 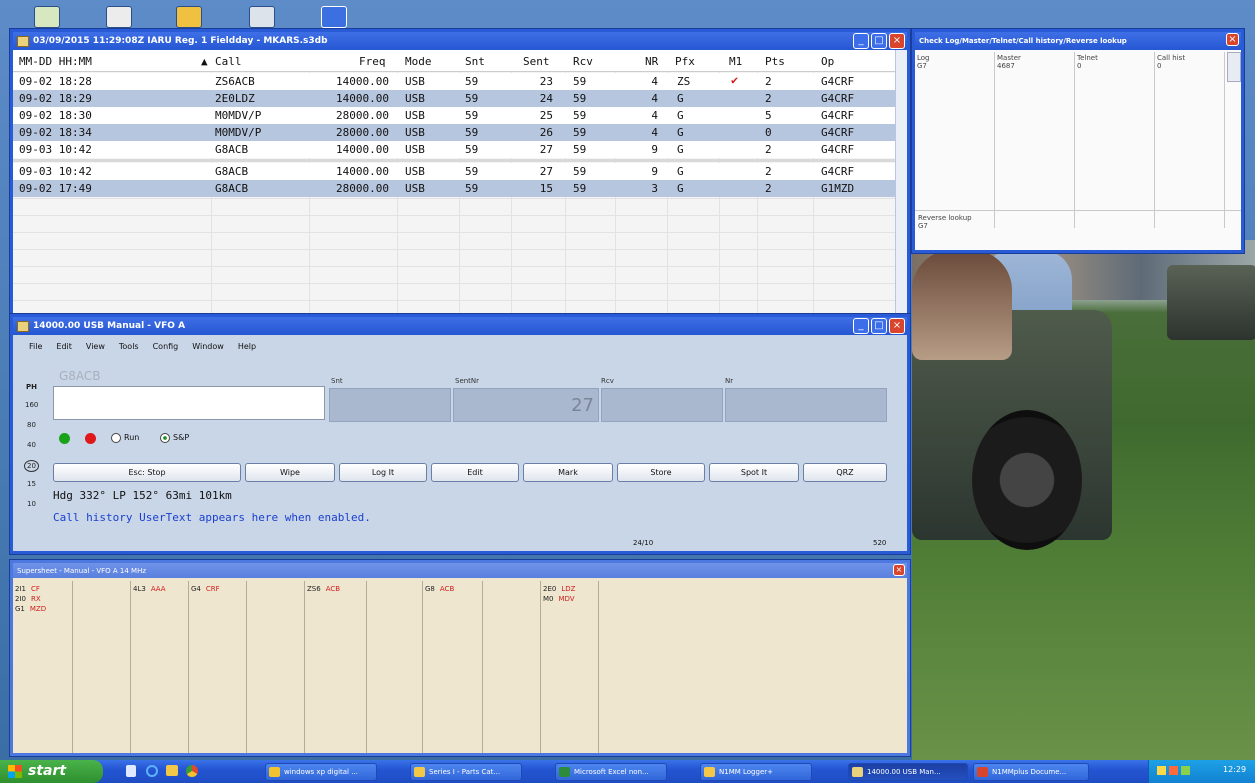 What do you see at coordinates (372, 61) in the screenshot?
I see `col-header-freq: Freq` at bounding box center [372, 61].